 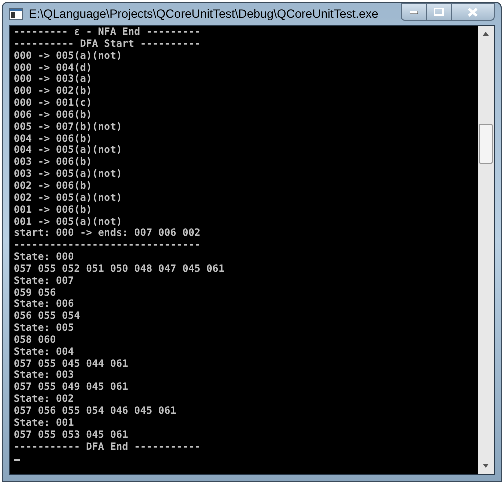 I want to click on scrollbar, so click(x=486, y=250).